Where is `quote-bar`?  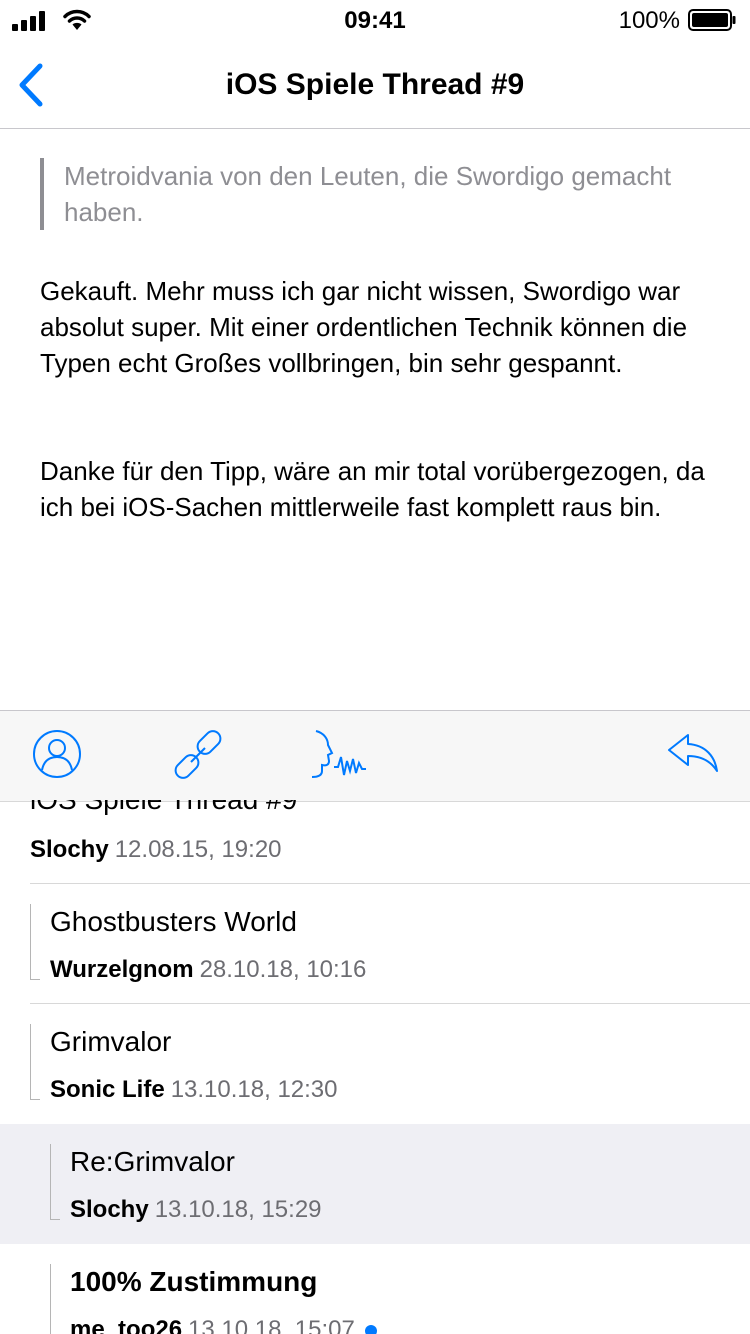 quote-bar is located at coordinates (42, 194).